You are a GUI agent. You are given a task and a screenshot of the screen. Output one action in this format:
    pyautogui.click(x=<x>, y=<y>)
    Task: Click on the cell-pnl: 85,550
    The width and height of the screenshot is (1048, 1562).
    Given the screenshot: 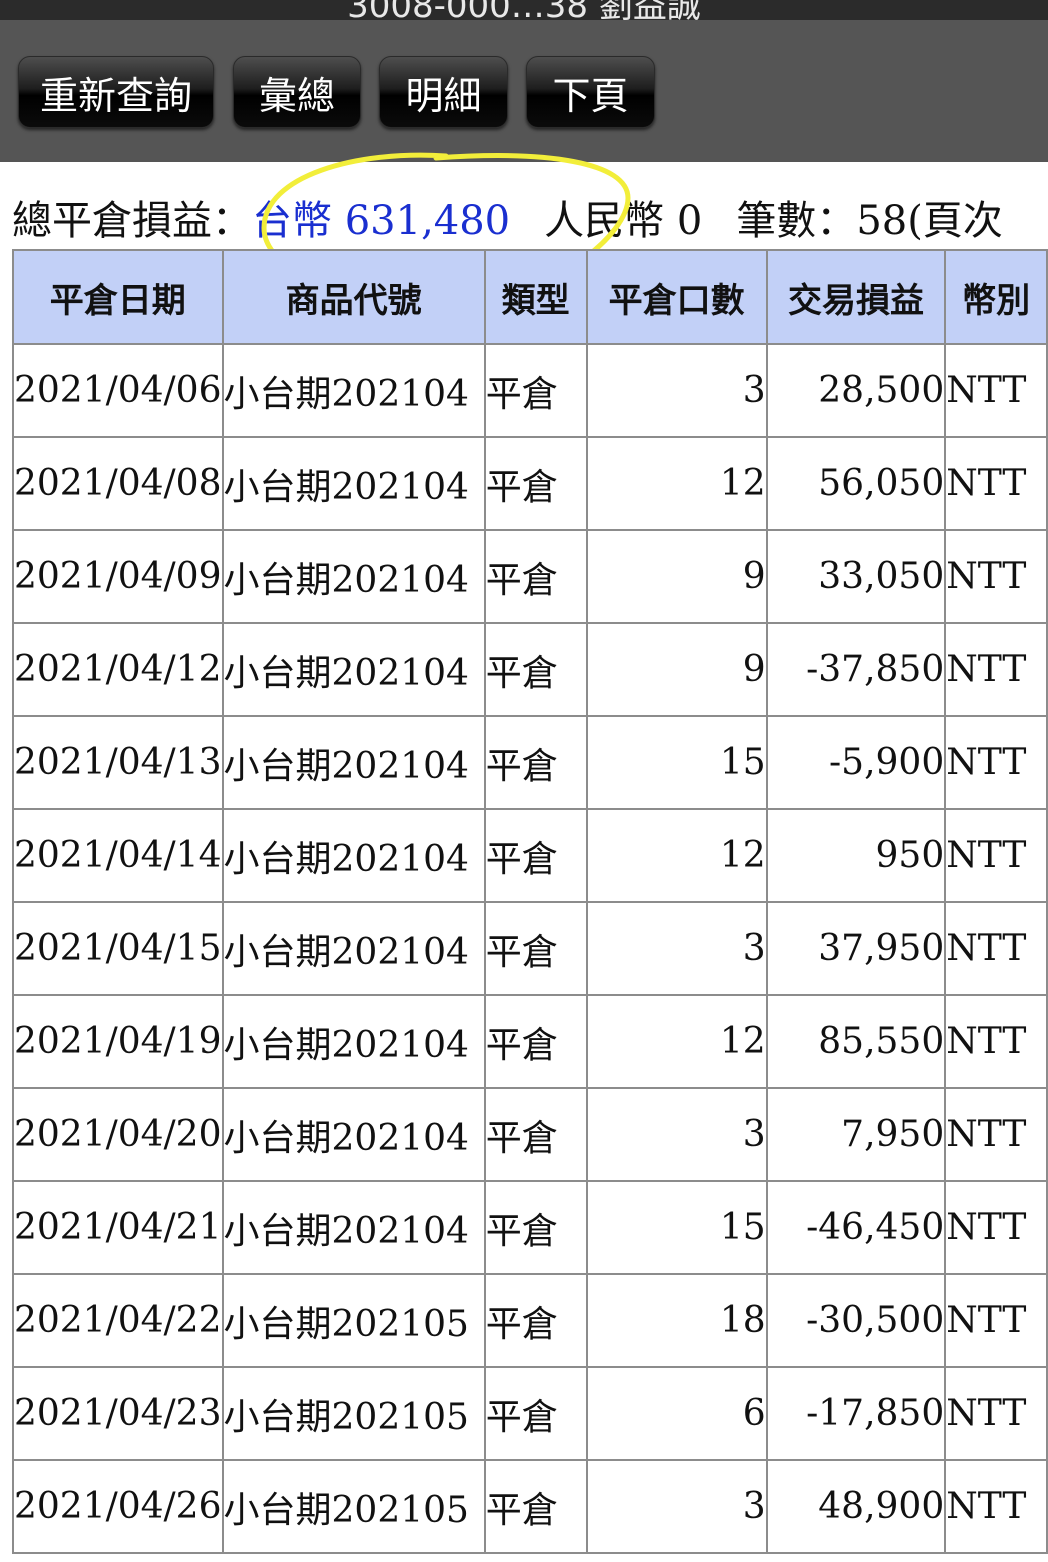 What is the action you would take?
    pyautogui.click(x=856, y=1041)
    